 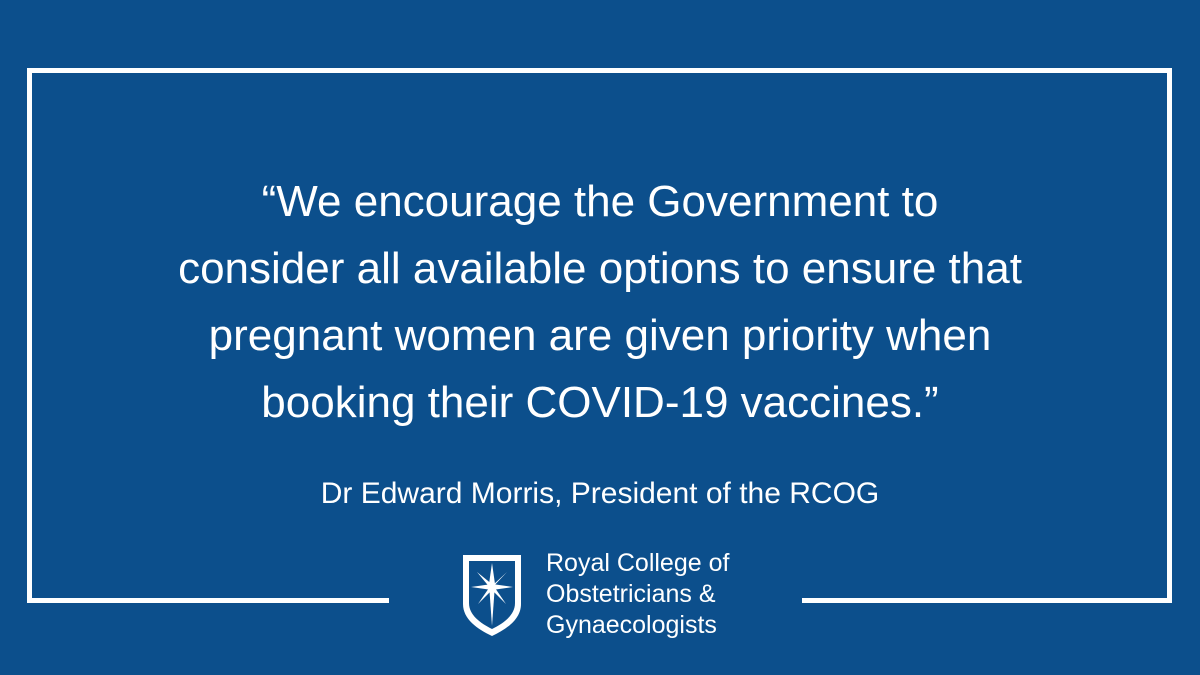 I want to click on frame-left-border, so click(x=29, y=335).